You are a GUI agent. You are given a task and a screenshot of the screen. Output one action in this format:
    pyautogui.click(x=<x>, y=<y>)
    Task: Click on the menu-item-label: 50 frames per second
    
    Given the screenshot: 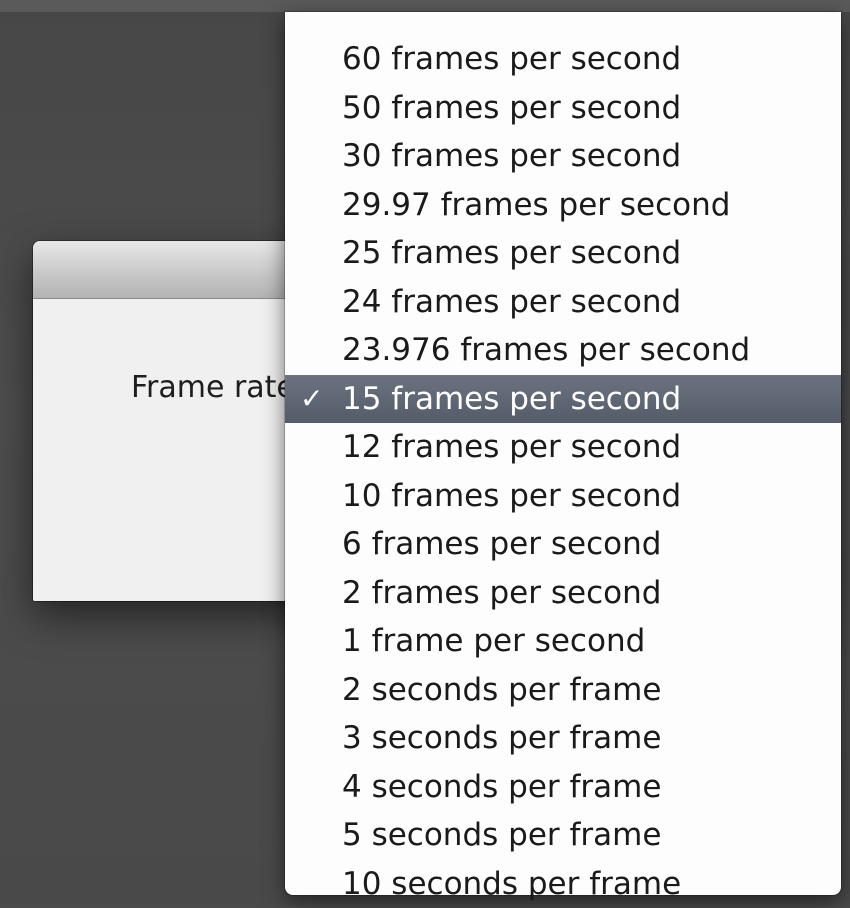 What is the action you would take?
    pyautogui.click(x=511, y=108)
    